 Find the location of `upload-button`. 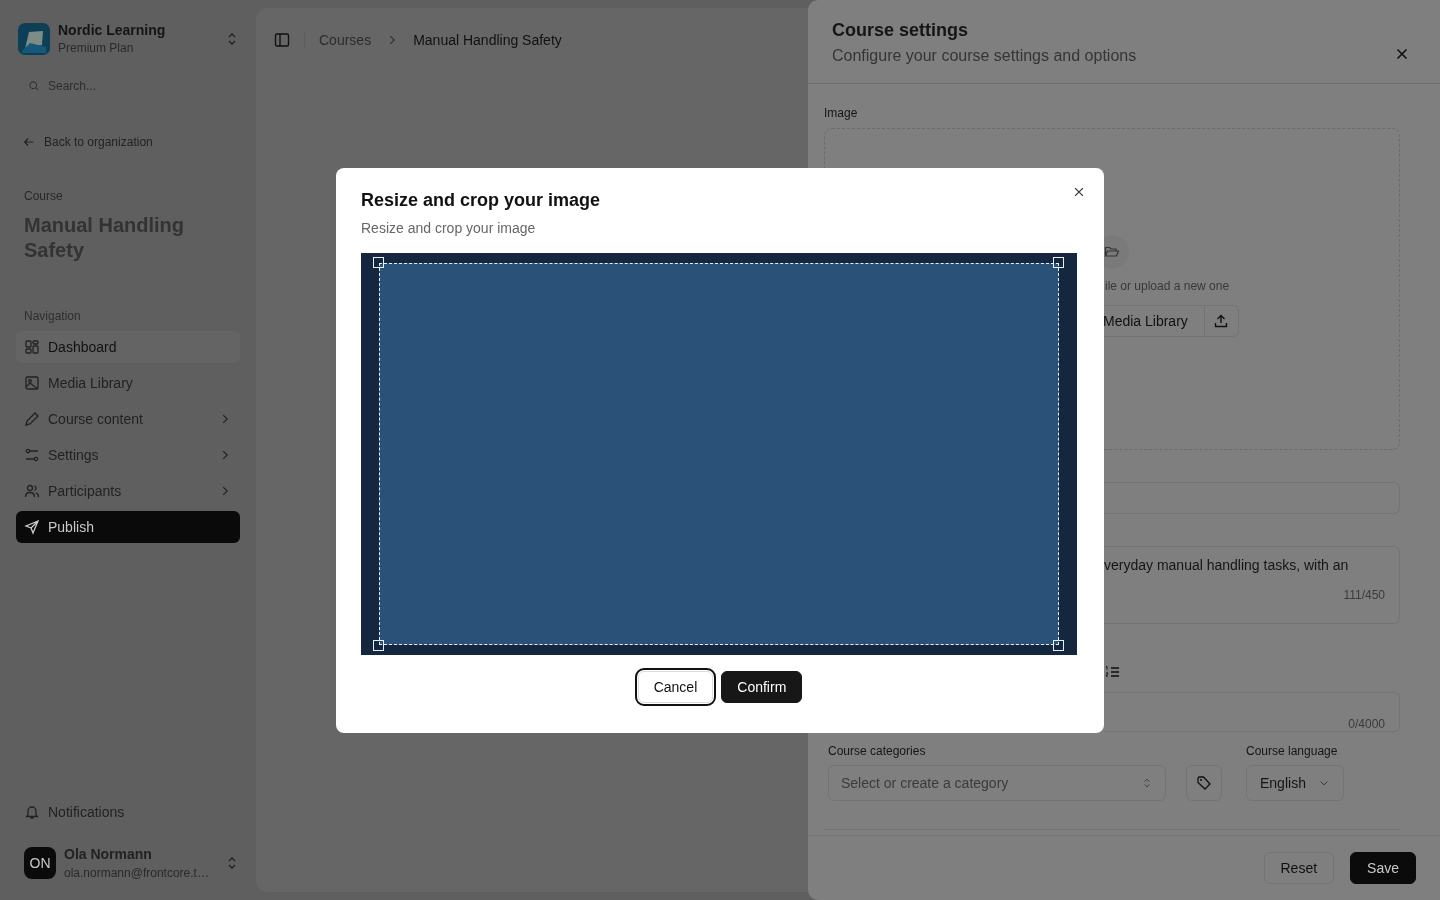

upload-button is located at coordinates (1221, 321).